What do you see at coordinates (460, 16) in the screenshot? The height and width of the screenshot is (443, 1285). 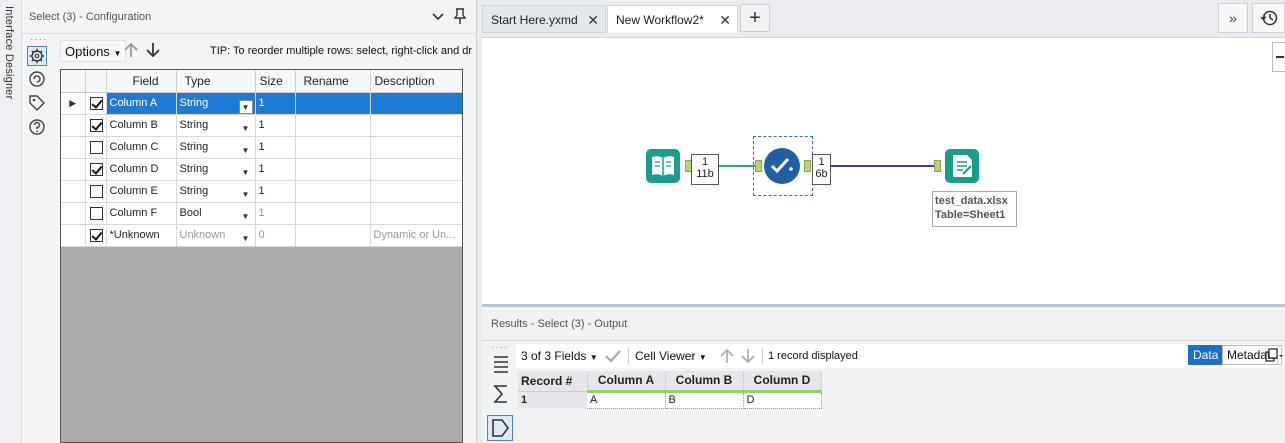 I see `pin-icon` at bounding box center [460, 16].